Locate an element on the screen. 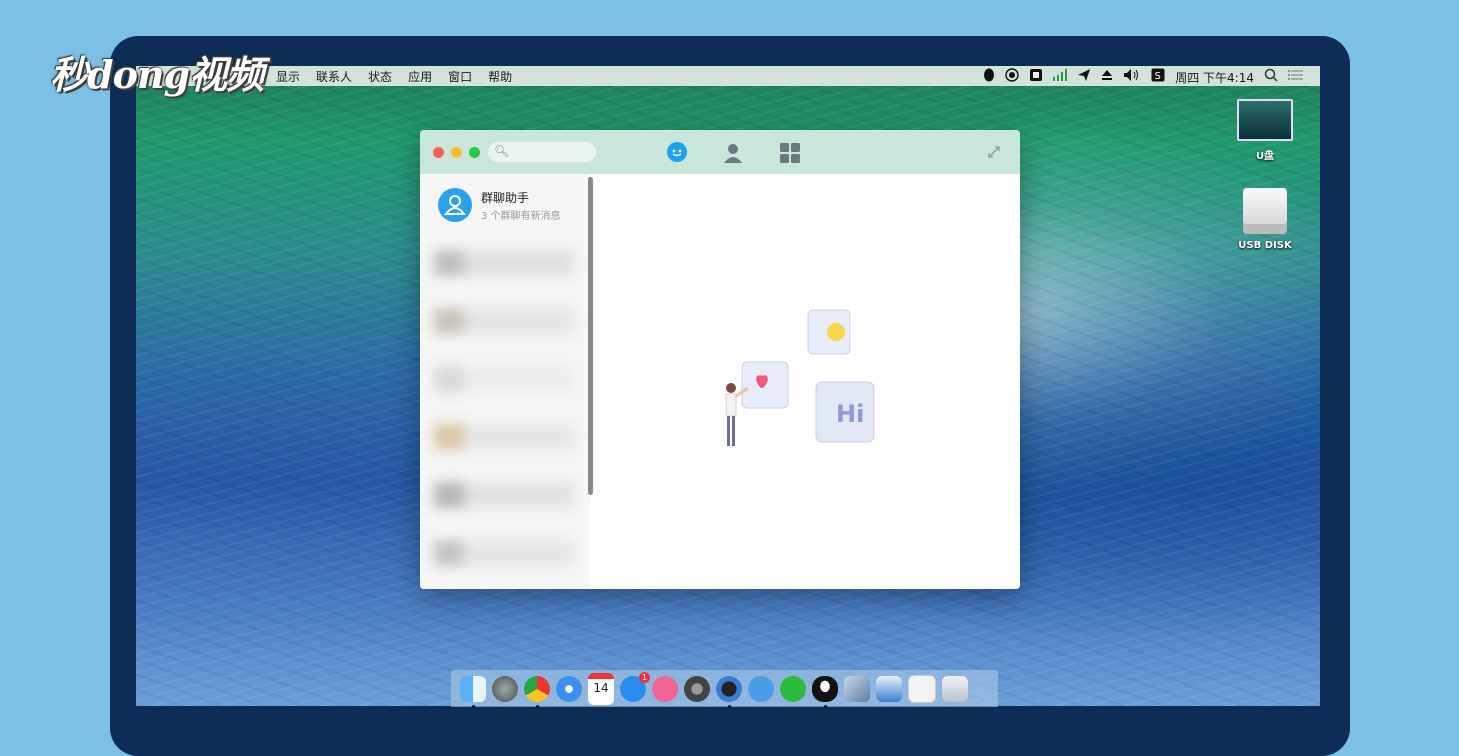 The width and height of the screenshot is (1459, 756). desktop-icon-label: U盘 is located at coordinates (1265, 156).